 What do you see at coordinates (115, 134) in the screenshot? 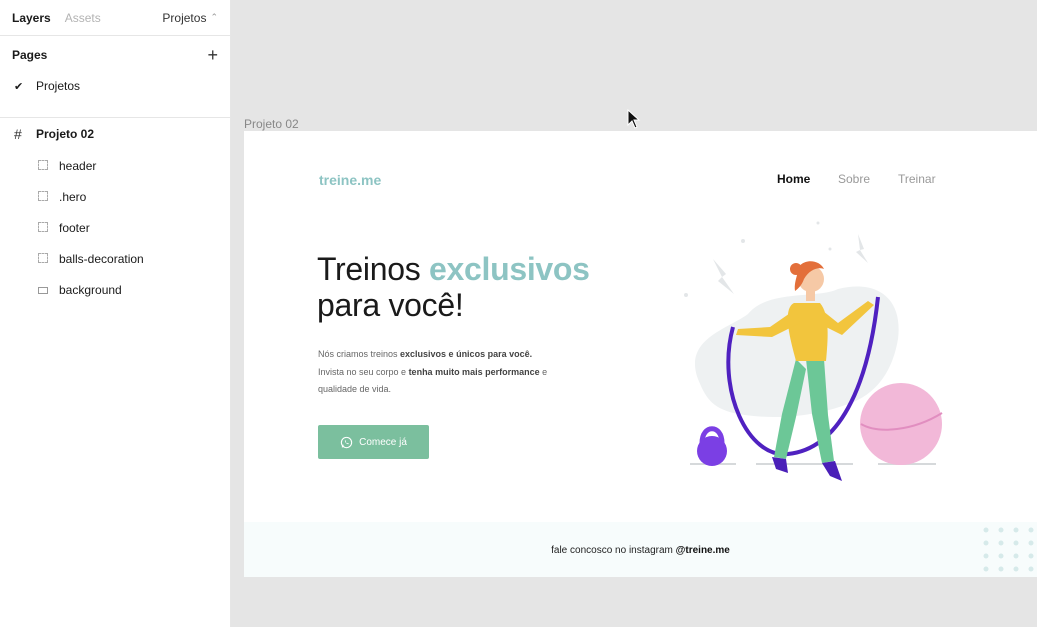
I see `layer-frame-projeto-02: # Projeto 02` at bounding box center [115, 134].